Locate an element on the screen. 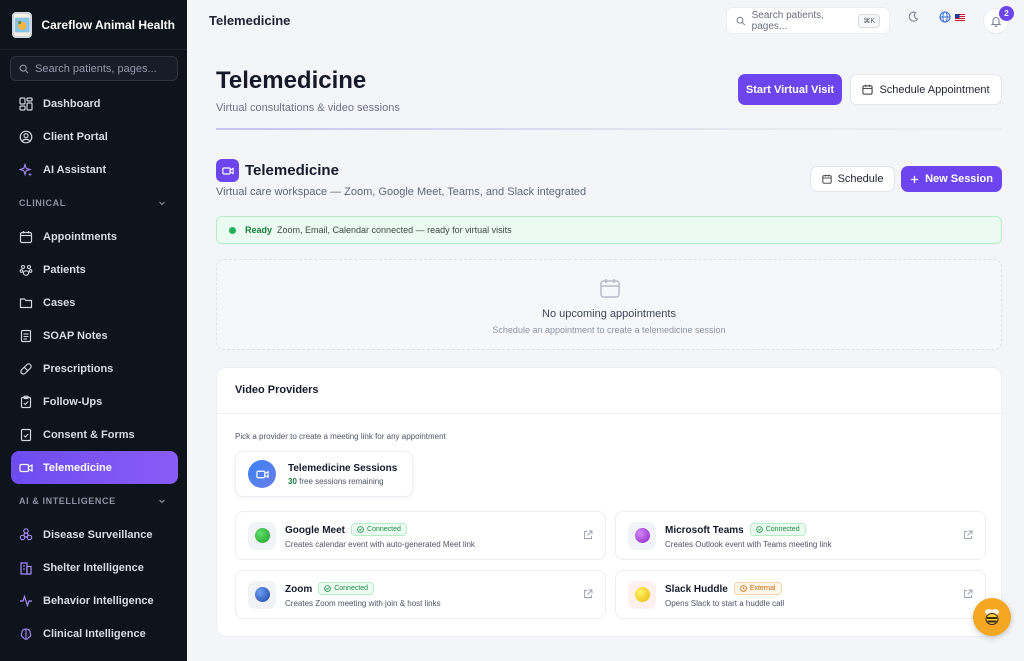 The width and height of the screenshot is (1024, 661). sidebar-item-telemedicine: Telemedicine is located at coordinates (94, 467).